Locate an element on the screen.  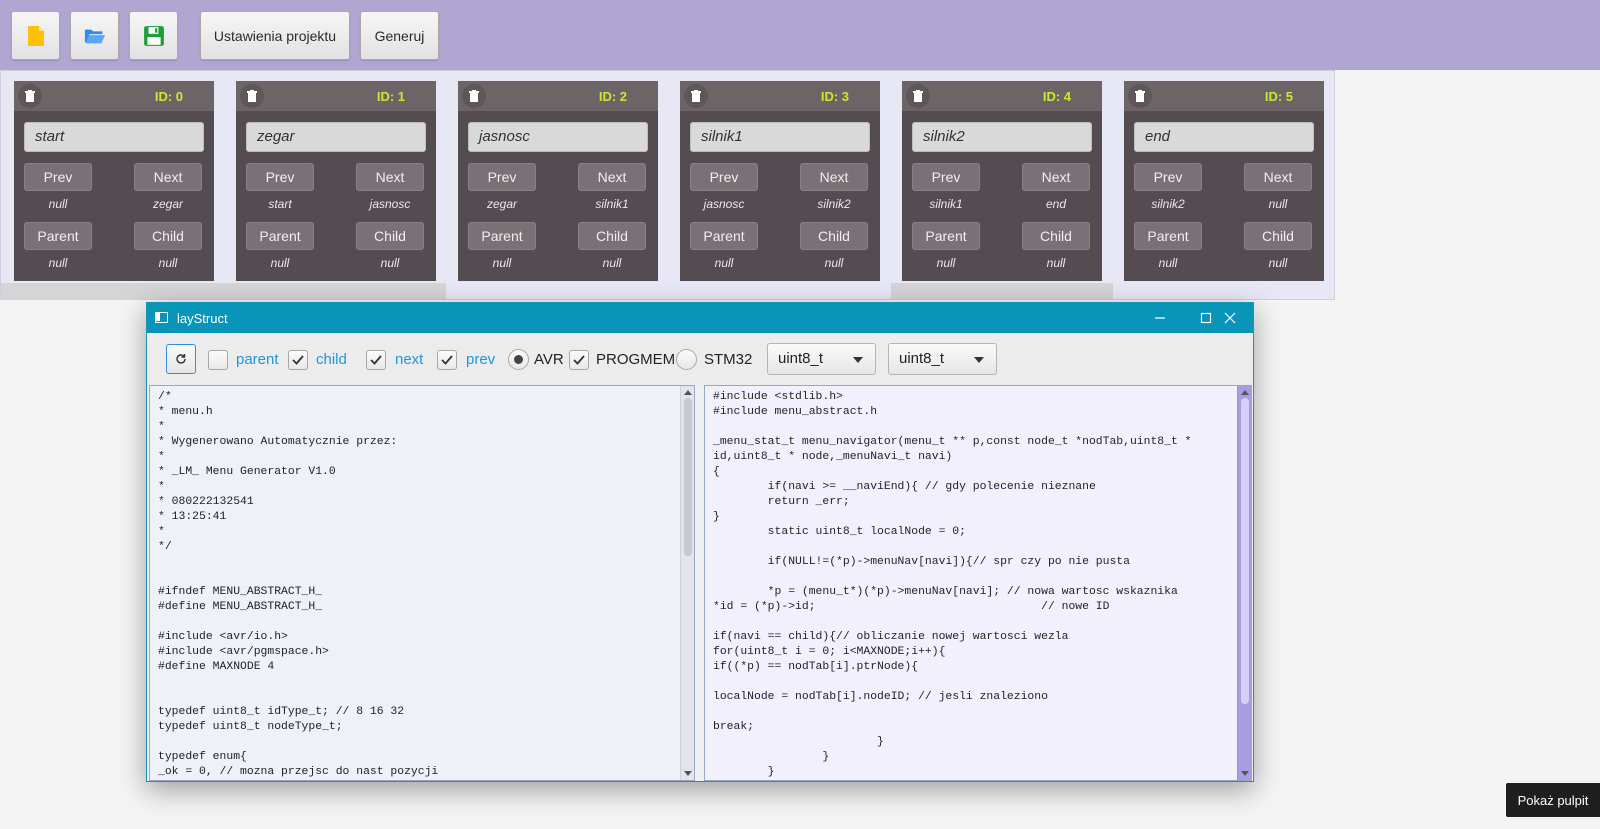
node-header: ID: 1 is located at coordinates (336, 96).